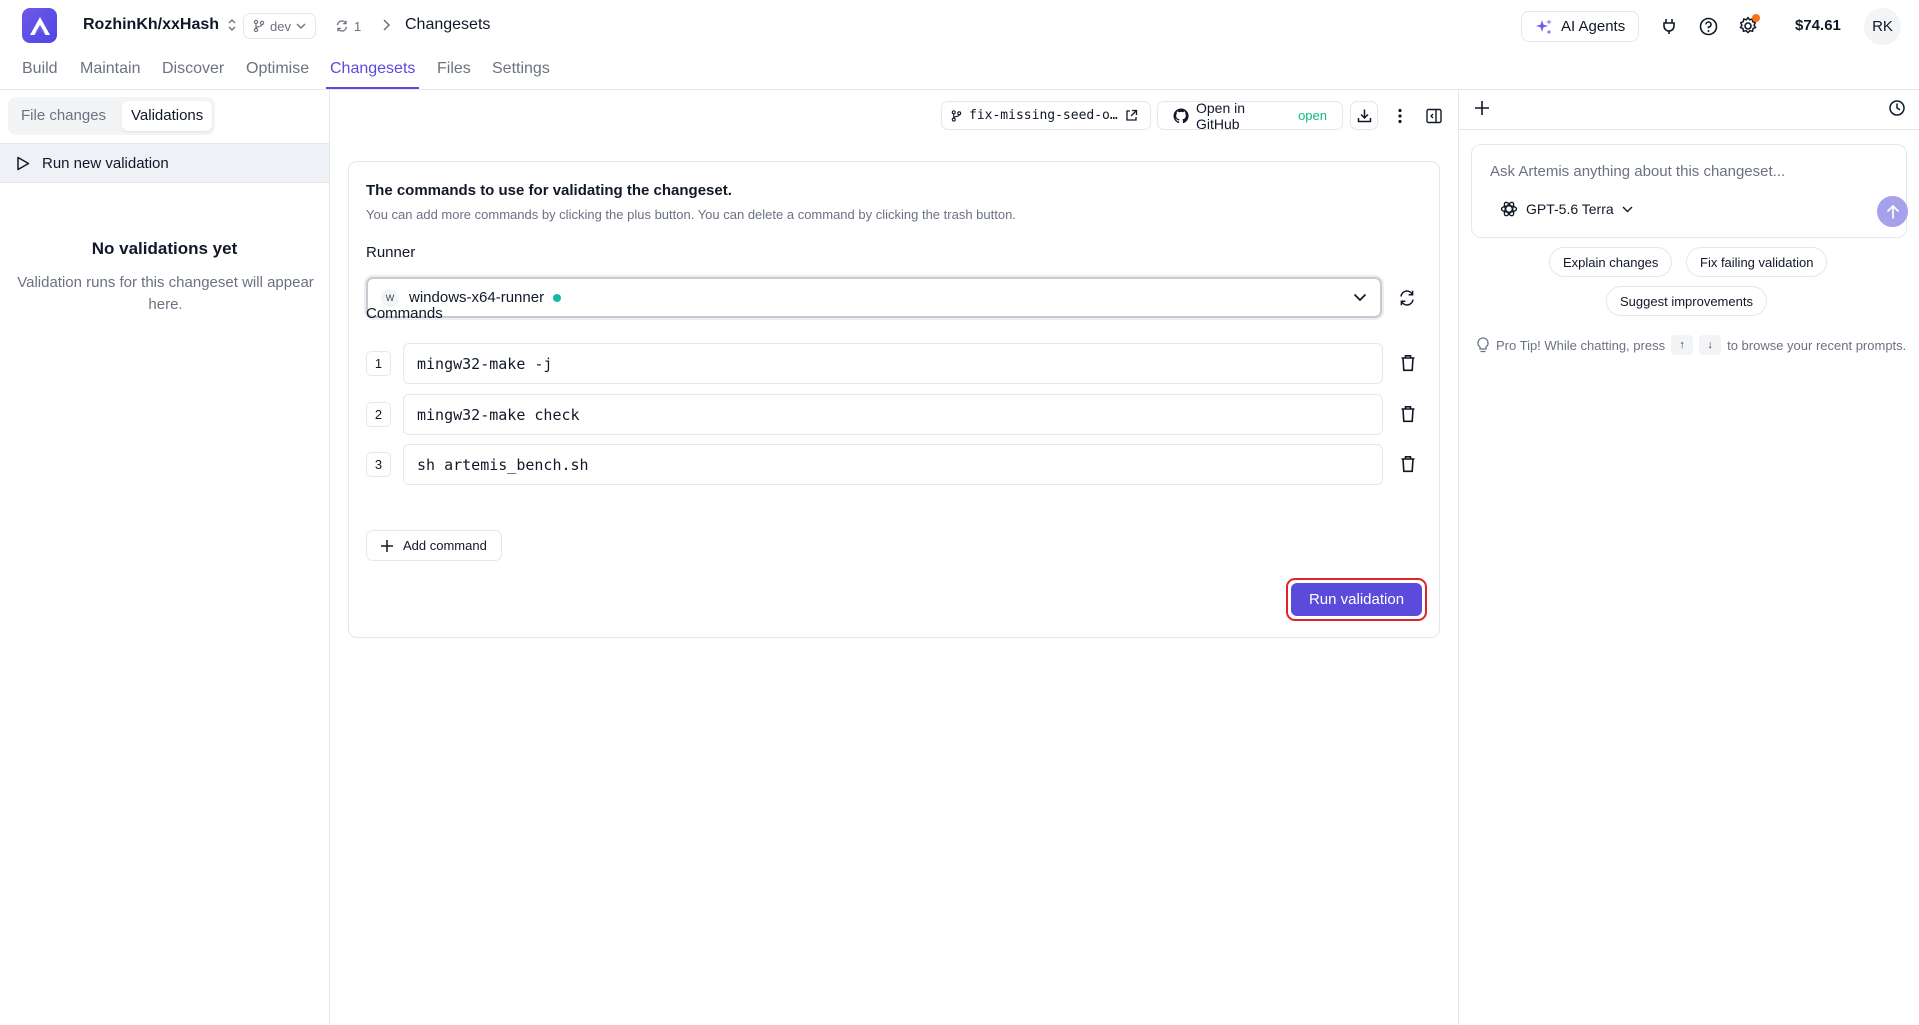  I want to click on new-chat-plus-icon, so click(1482, 108).